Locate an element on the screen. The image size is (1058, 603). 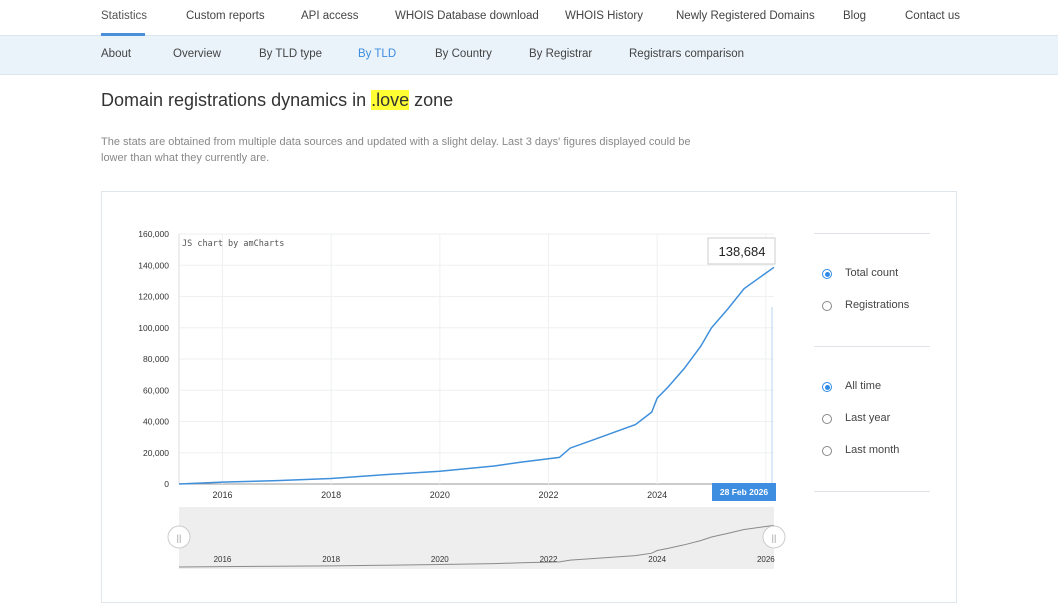
nav-item-api-access: API access is located at coordinates (330, 16).